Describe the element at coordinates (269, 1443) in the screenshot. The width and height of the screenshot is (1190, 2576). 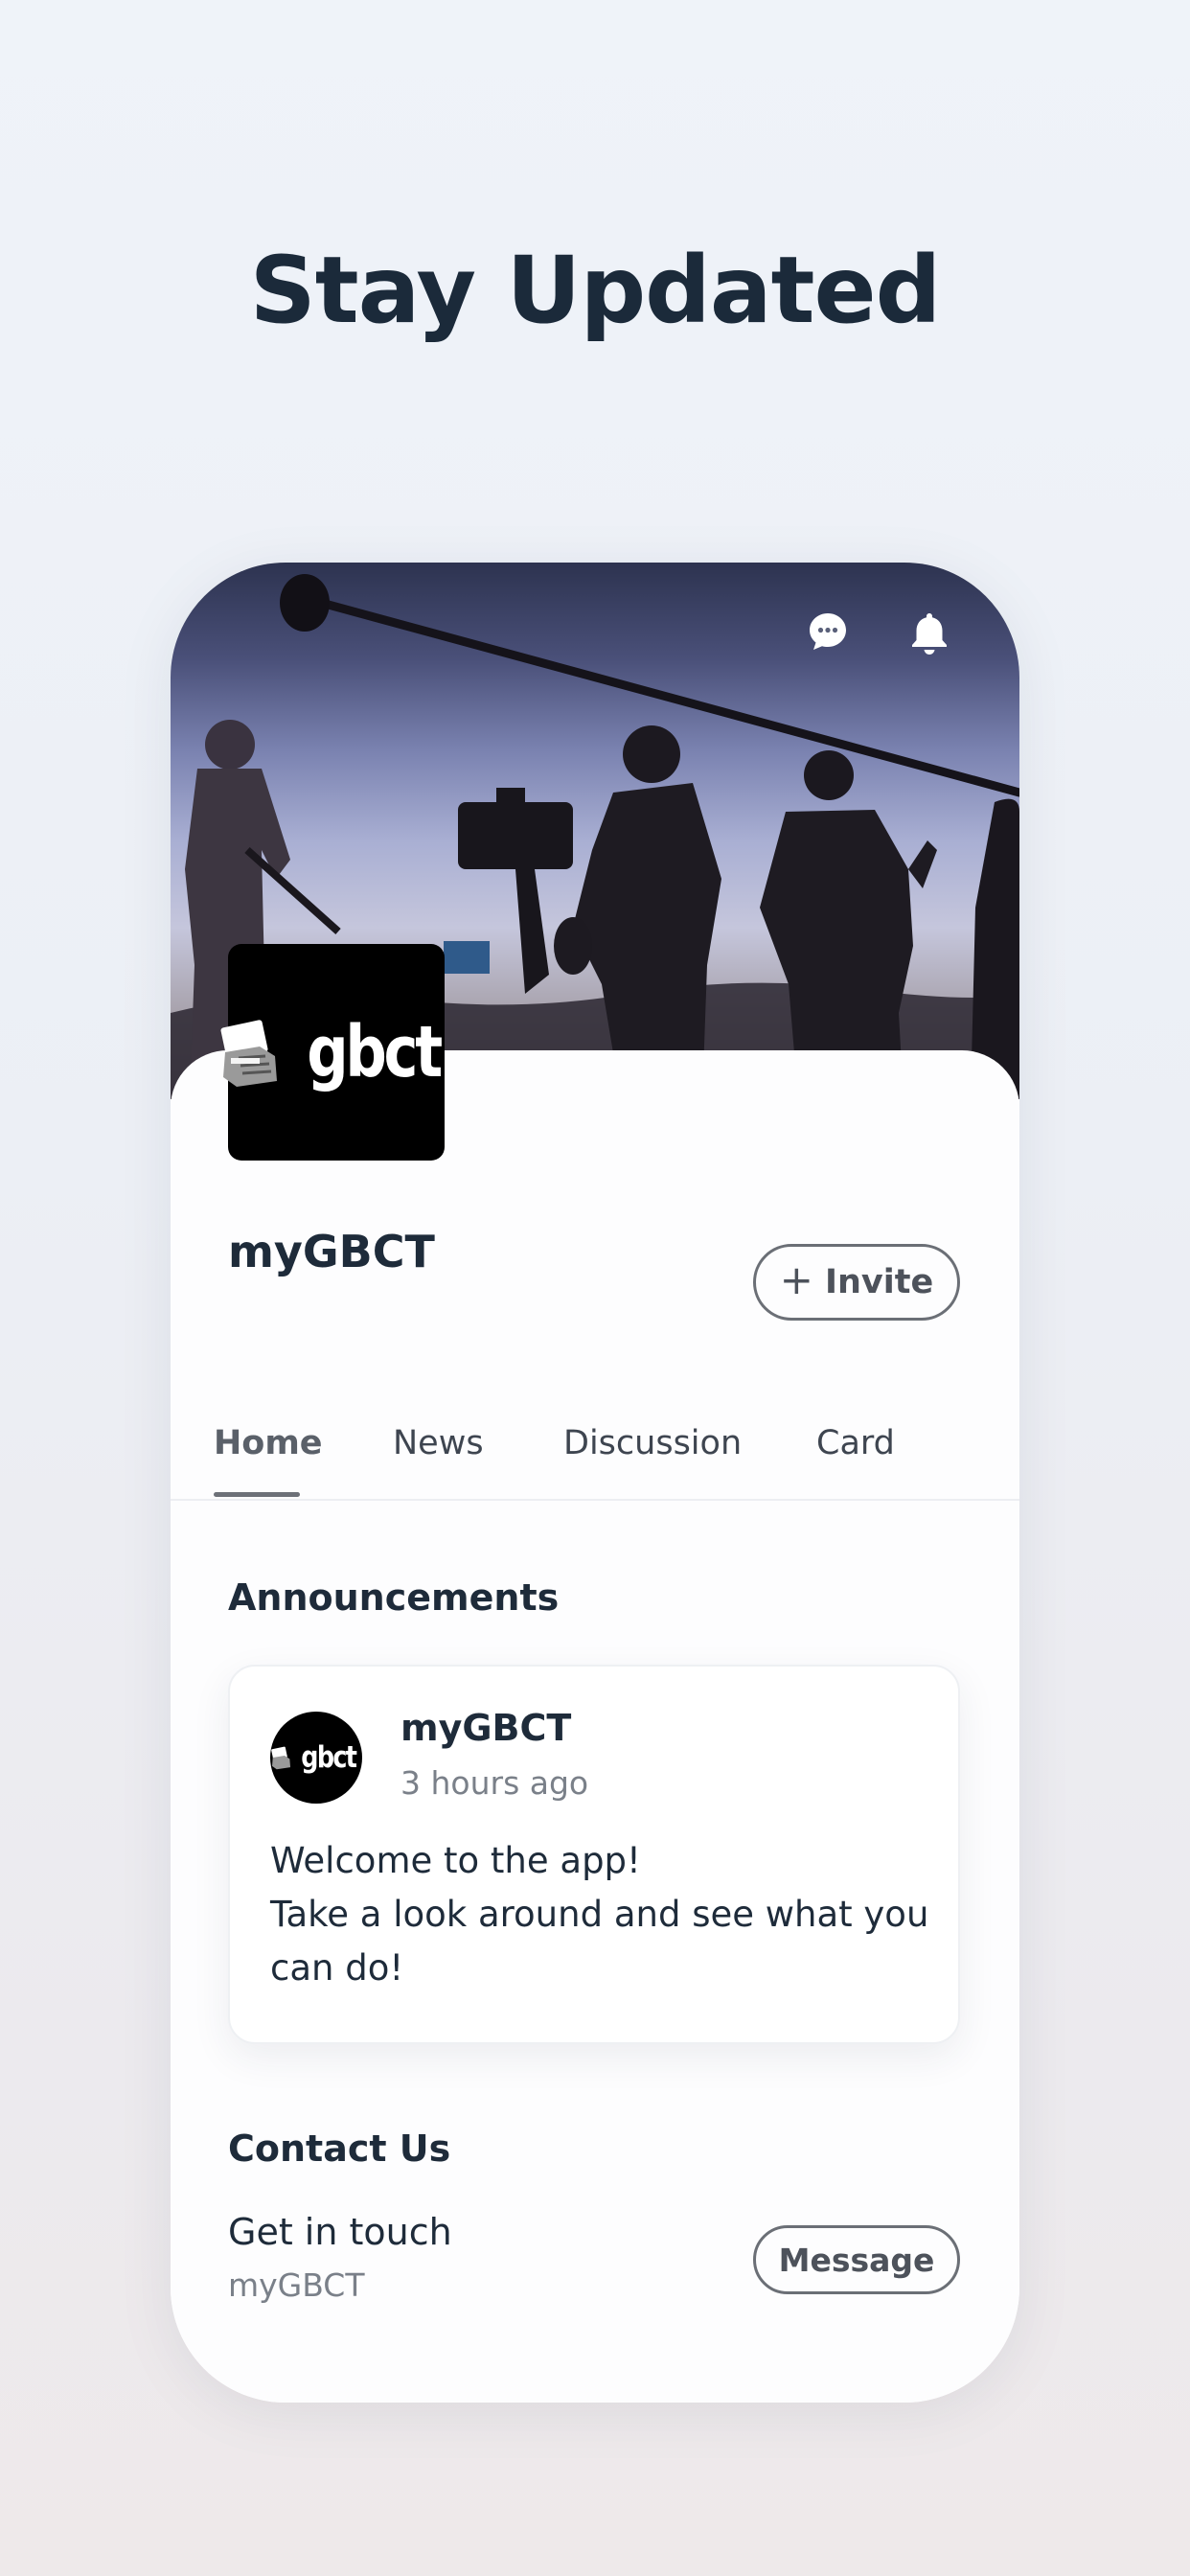
I see `tab-home-label: Home` at that location.